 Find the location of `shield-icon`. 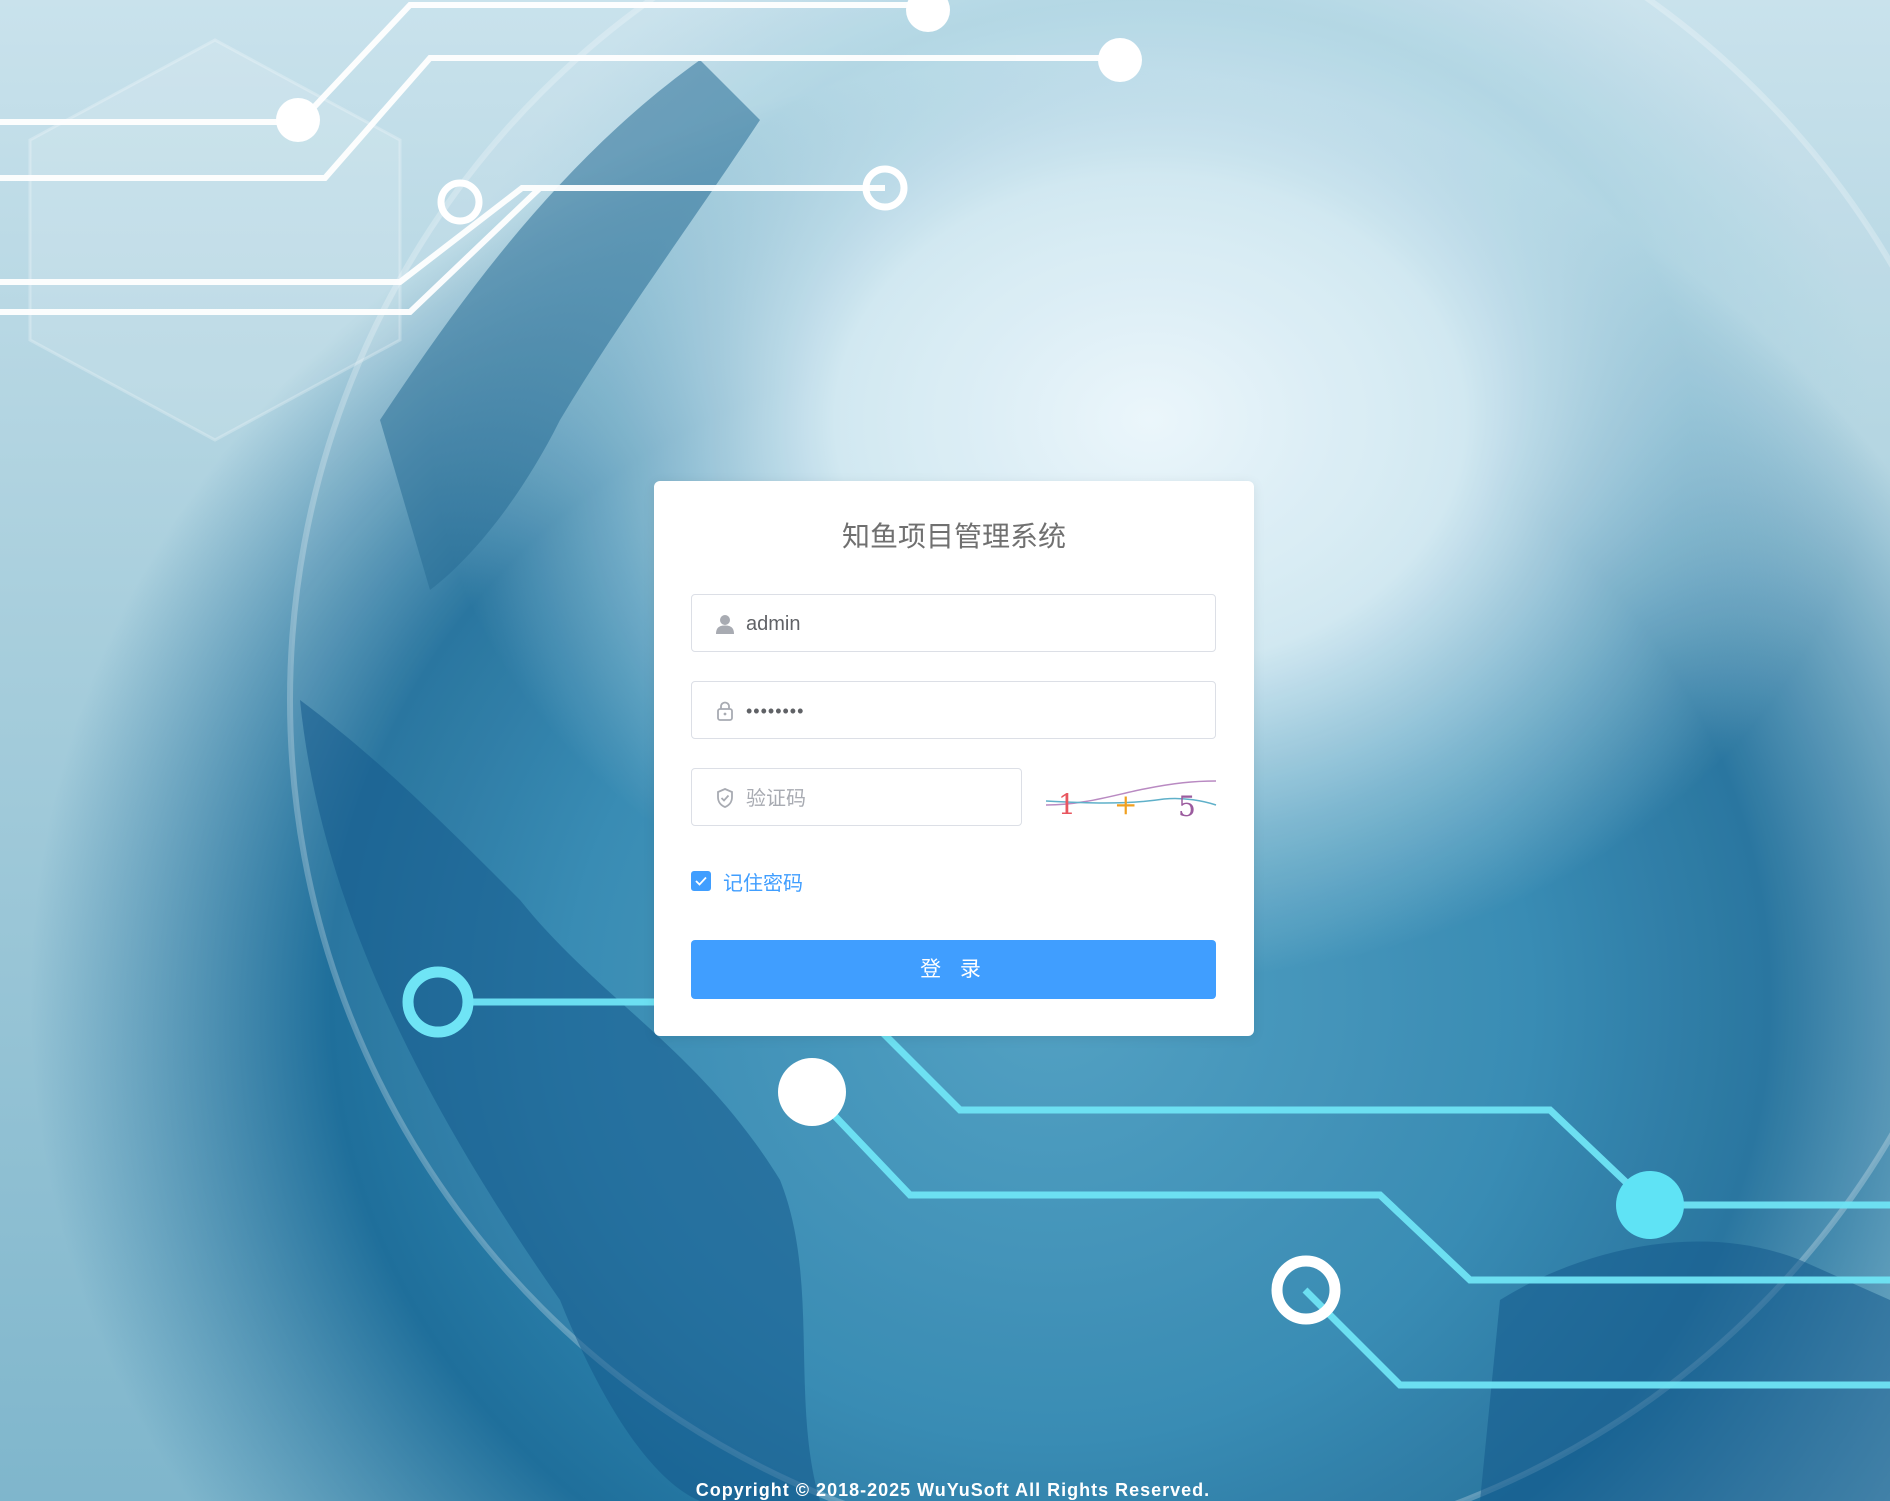

shield-icon is located at coordinates (725, 798).